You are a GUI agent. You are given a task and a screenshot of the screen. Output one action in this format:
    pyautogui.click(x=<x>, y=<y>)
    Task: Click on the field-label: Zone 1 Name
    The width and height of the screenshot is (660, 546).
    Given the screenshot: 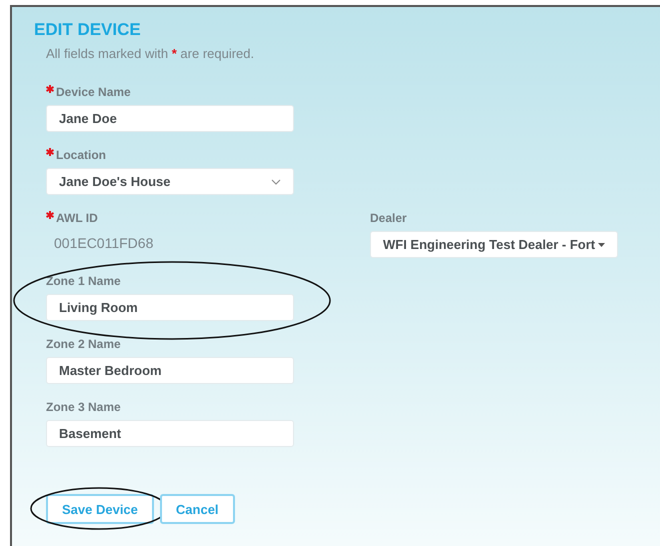 What is the action you would take?
    pyautogui.click(x=83, y=281)
    